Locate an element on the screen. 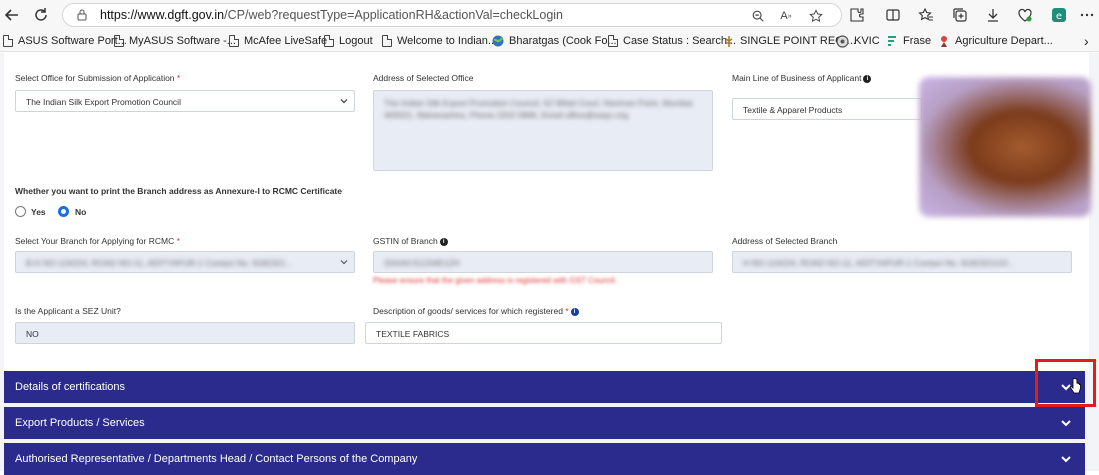 This screenshot has height=475, width=1099. office-select: The Indian Silk Export Promotion Council is located at coordinates (185, 101).